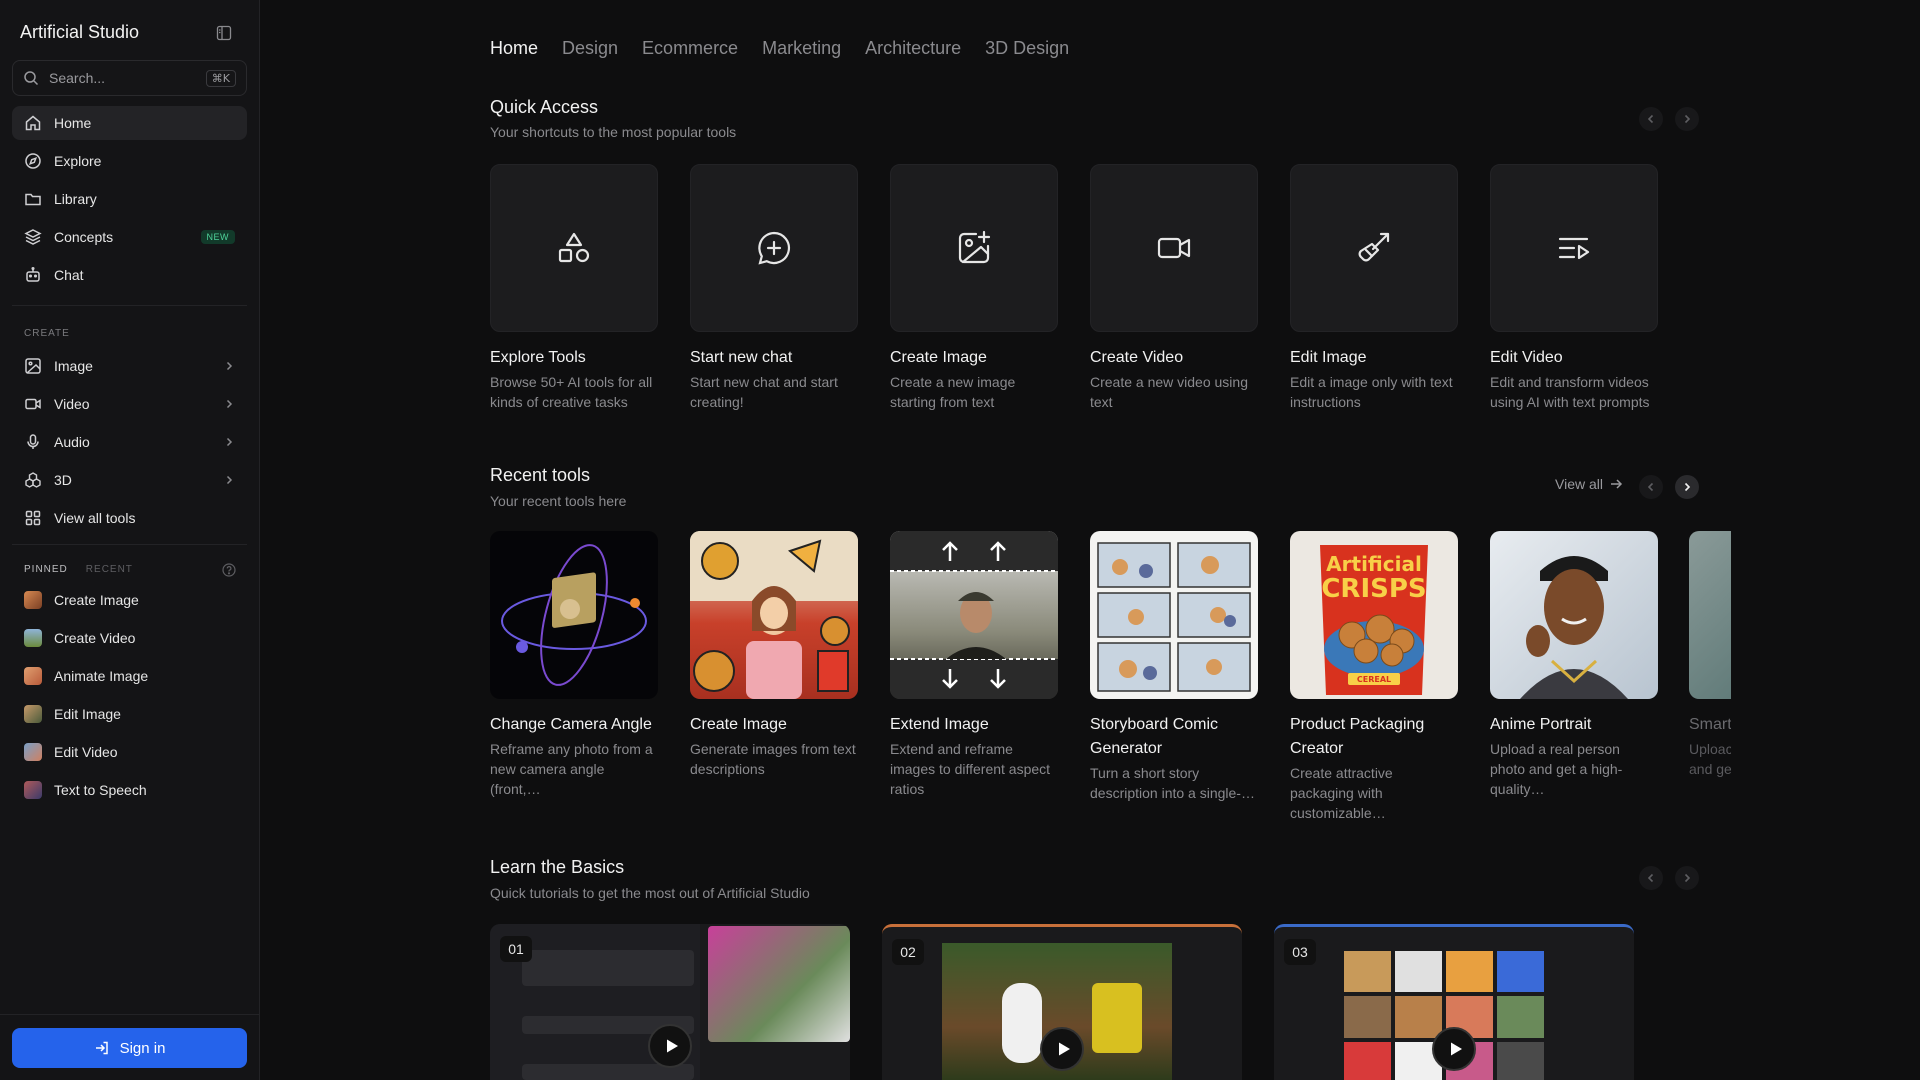 The height and width of the screenshot is (1080, 1920). I want to click on package-product-text: CRISPS, so click(1373, 589).